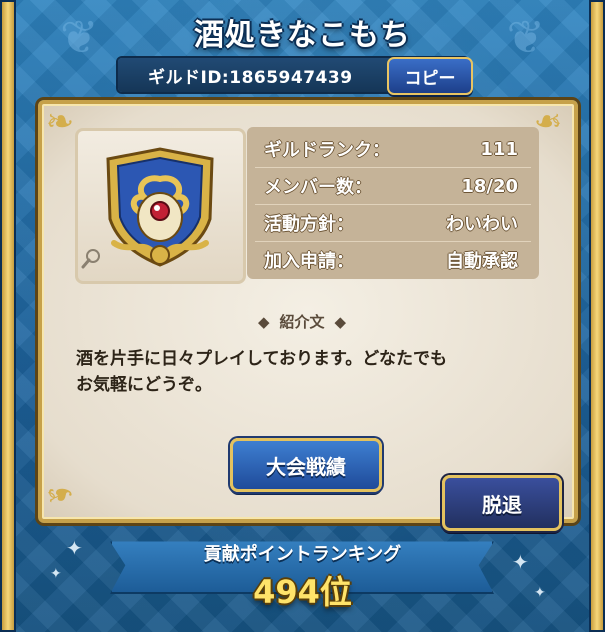 The height and width of the screenshot is (632, 605). I want to click on intro-heading-text: 紹介文, so click(302, 322).